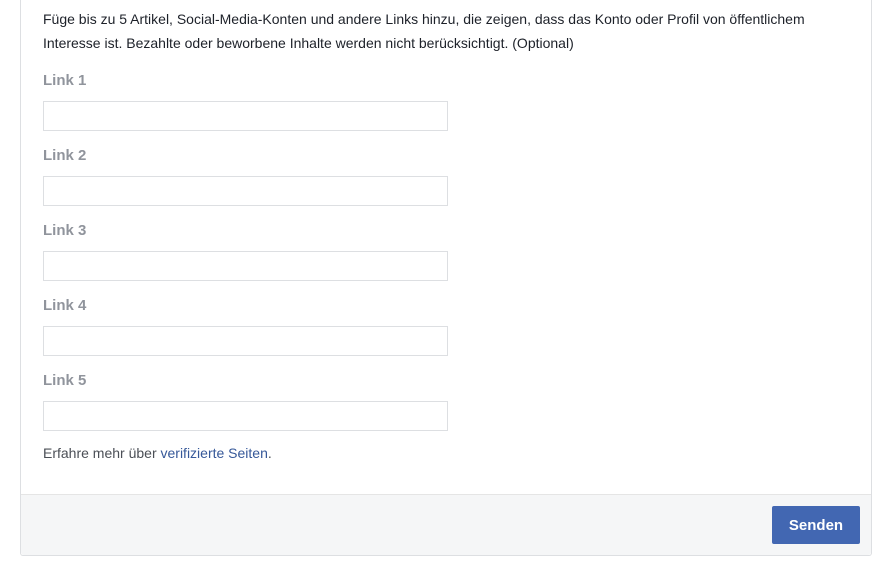  What do you see at coordinates (245, 266) in the screenshot?
I see `link-3-input` at bounding box center [245, 266].